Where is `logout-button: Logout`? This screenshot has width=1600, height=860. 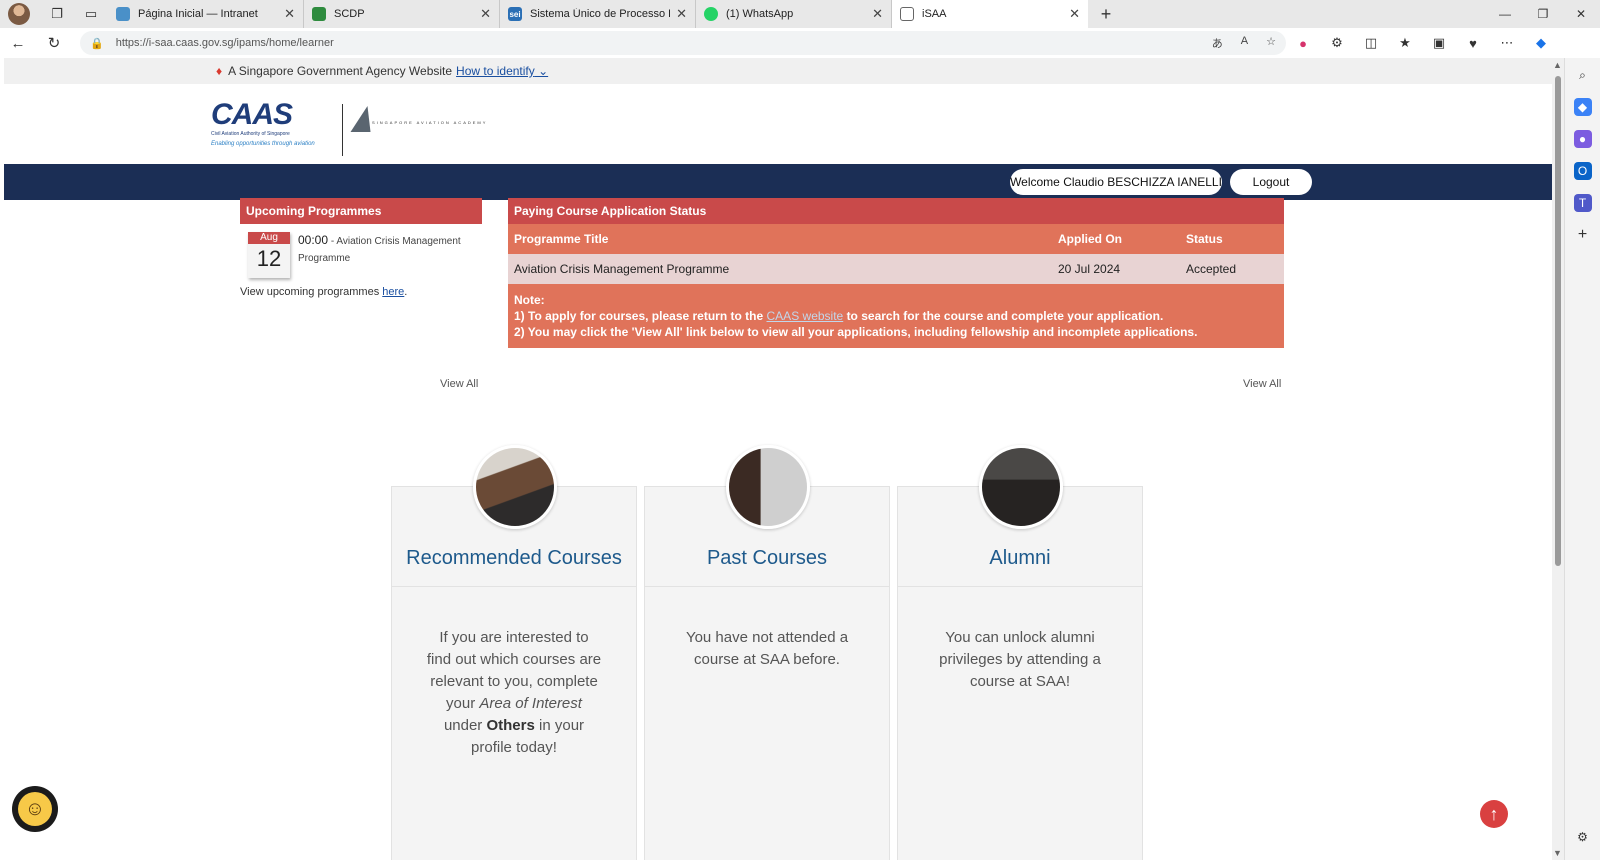
logout-button: Logout is located at coordinates (1271, 182).